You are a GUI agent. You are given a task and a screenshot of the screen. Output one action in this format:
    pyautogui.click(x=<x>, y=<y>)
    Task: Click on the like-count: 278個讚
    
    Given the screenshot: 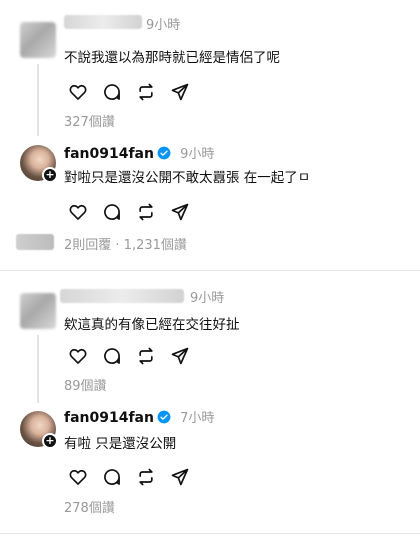 What is the action you would take?
    pyautogui.click(x=89, y=506)
    